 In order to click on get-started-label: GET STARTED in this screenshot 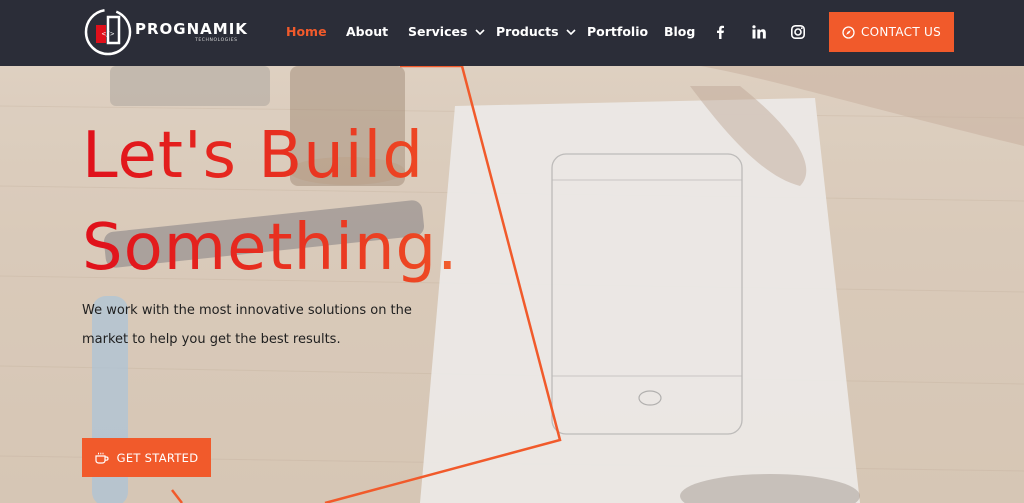, I will do `click(157, 457)`.